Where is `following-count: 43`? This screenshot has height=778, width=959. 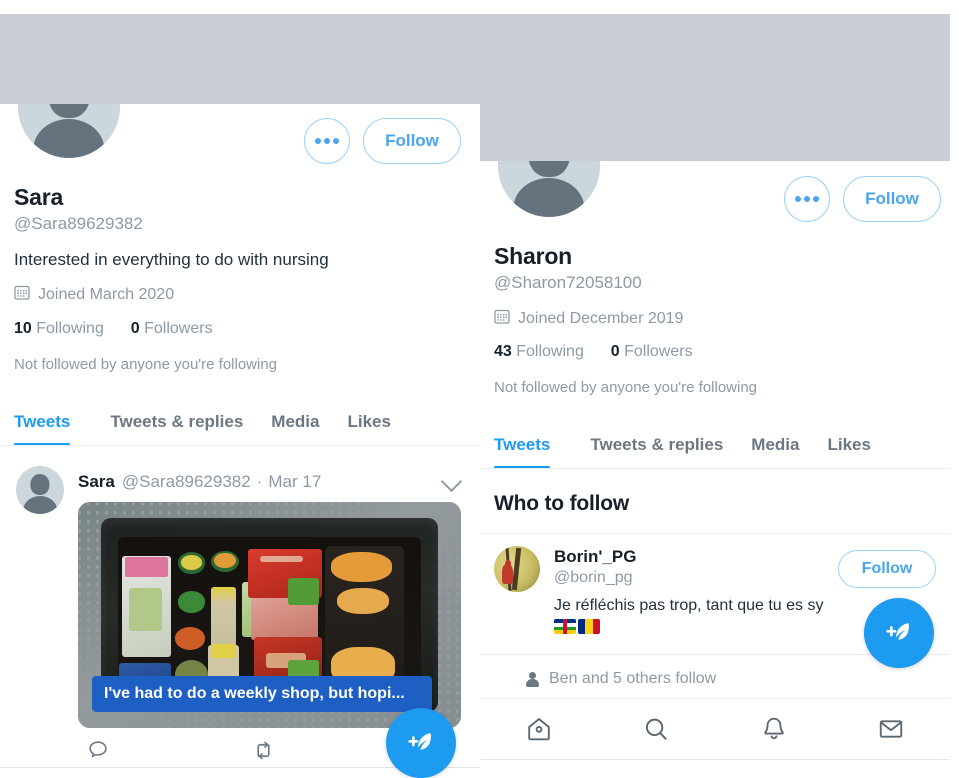 following-count: 43 is located at coordinates (503, 351).